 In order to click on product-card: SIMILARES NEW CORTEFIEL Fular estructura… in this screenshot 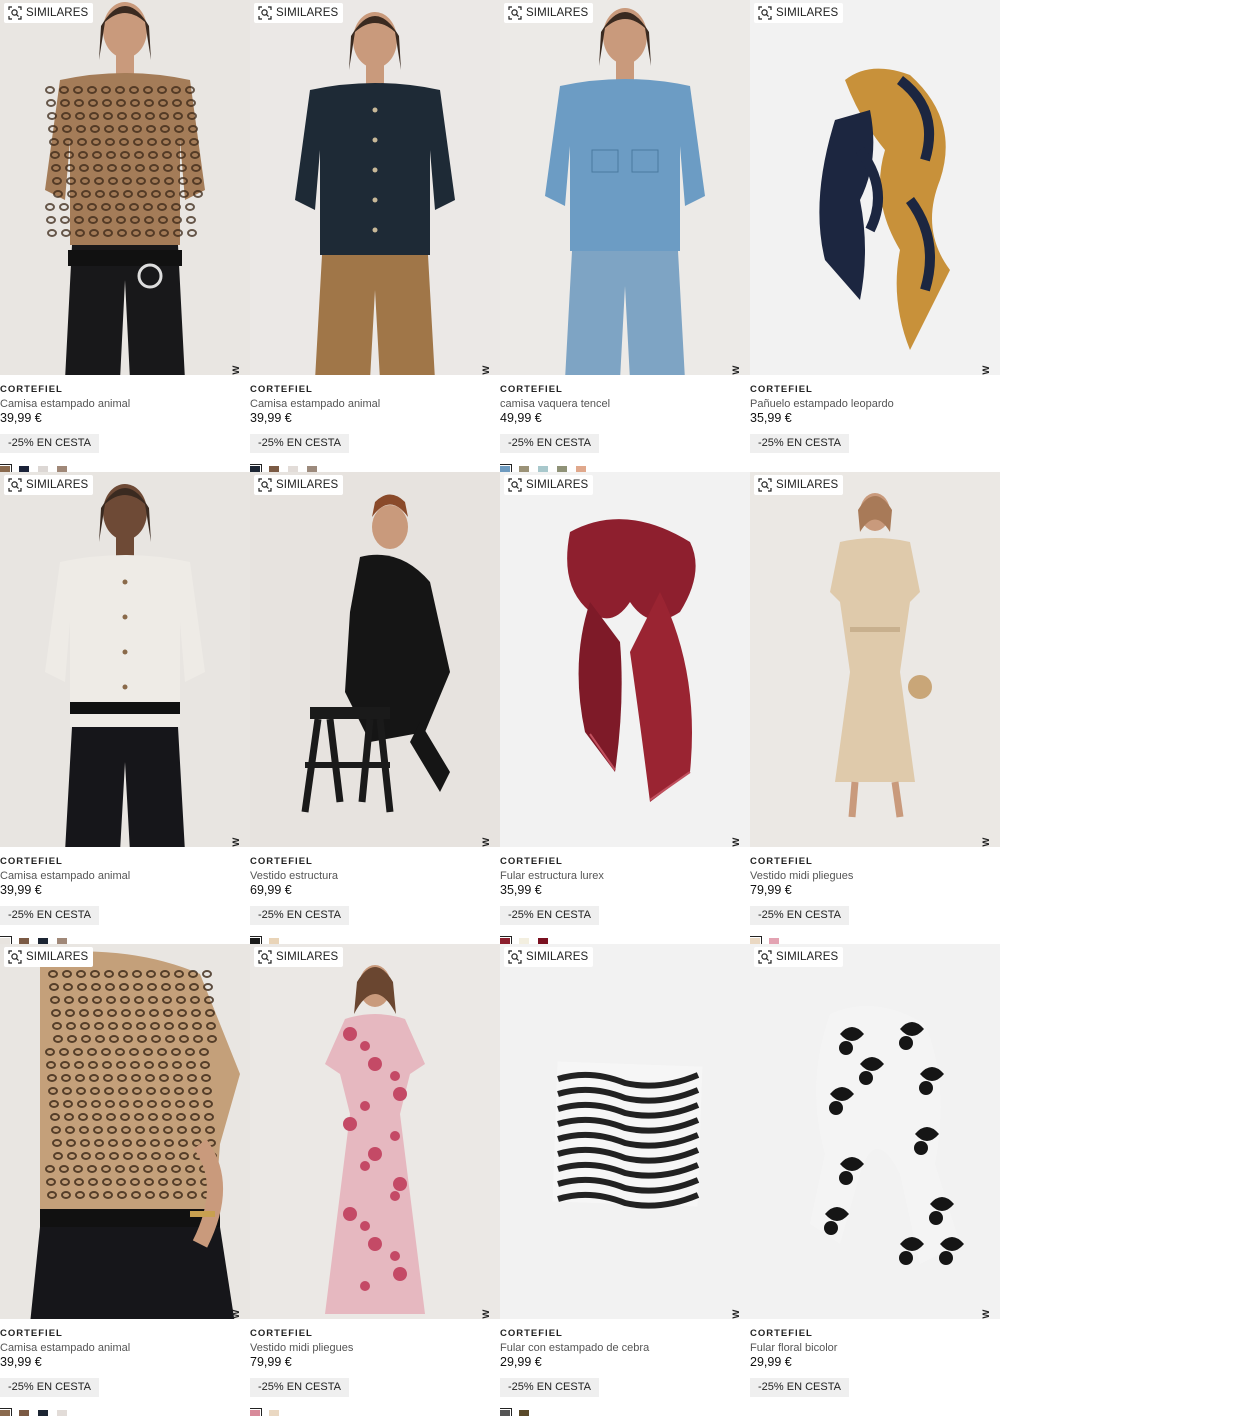, I will do `click(625, 708)`.